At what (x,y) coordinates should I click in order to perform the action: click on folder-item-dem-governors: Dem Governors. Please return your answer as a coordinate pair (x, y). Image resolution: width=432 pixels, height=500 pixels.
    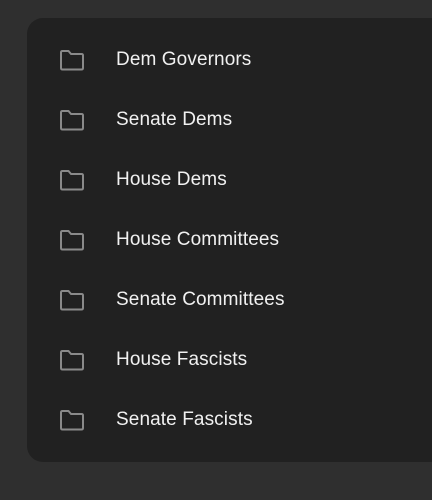
    Looking at the image, I should click on (229, 60).